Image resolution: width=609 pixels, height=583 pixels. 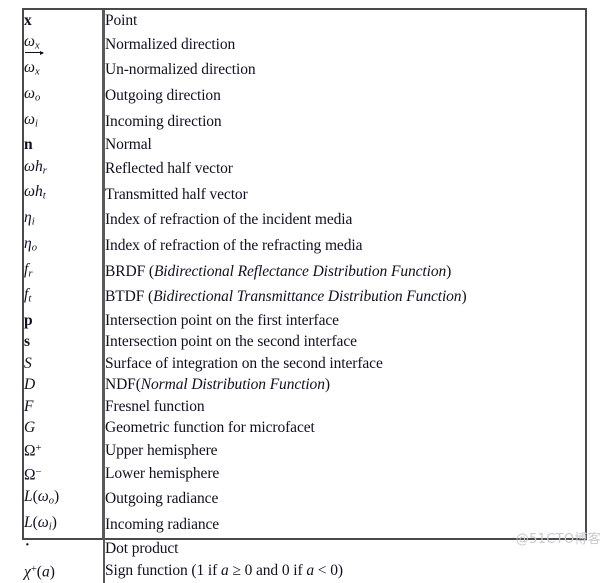 I want to click on description-cell: NDF(Normal Distribution Function), so click(x=345, y=384).